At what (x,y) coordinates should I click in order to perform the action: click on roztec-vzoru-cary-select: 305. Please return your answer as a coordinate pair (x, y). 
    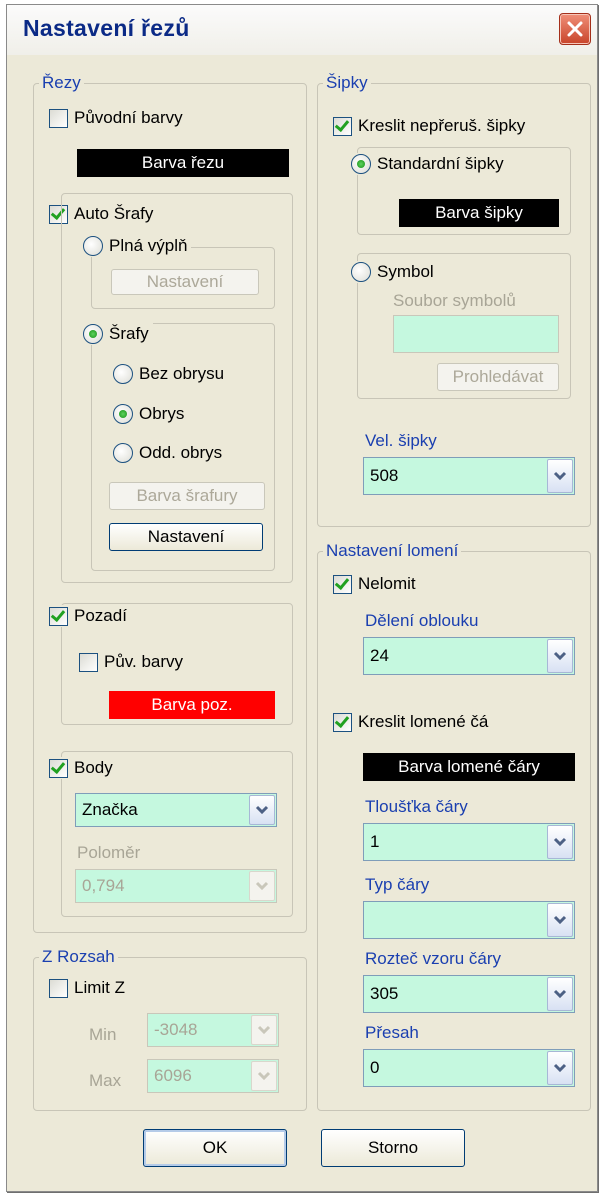
    Looking at the image, I should click on (469, 994).